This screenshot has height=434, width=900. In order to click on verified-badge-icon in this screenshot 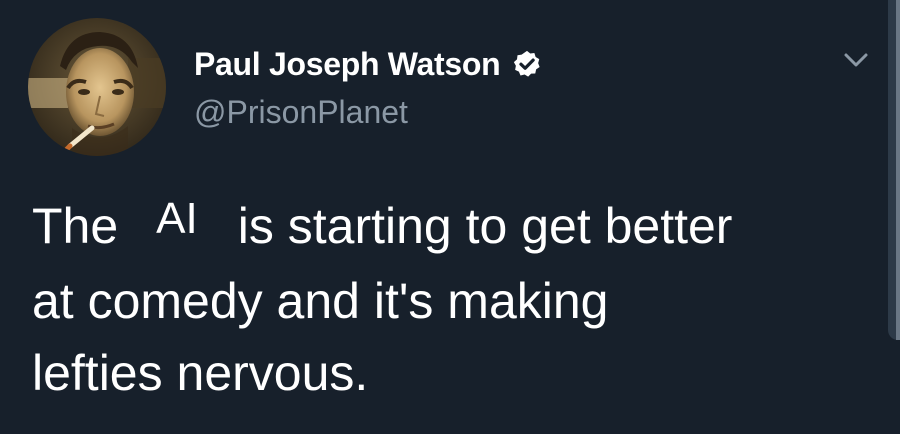, I will do `click(527, 64)`.